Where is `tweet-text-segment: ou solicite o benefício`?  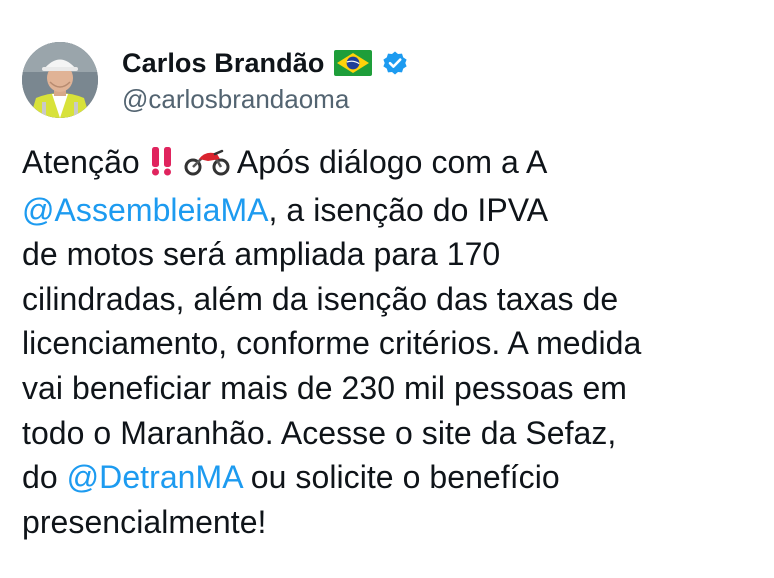 tweet-text-segment: ou solicite o benefício is located at coordinates (400, 477).